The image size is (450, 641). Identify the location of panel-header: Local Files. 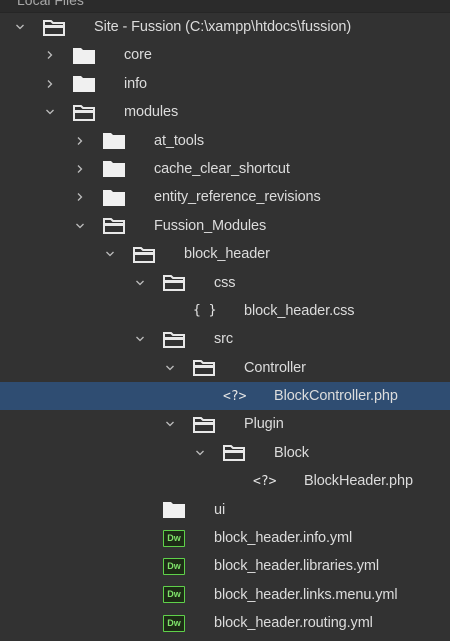
(225, 6).